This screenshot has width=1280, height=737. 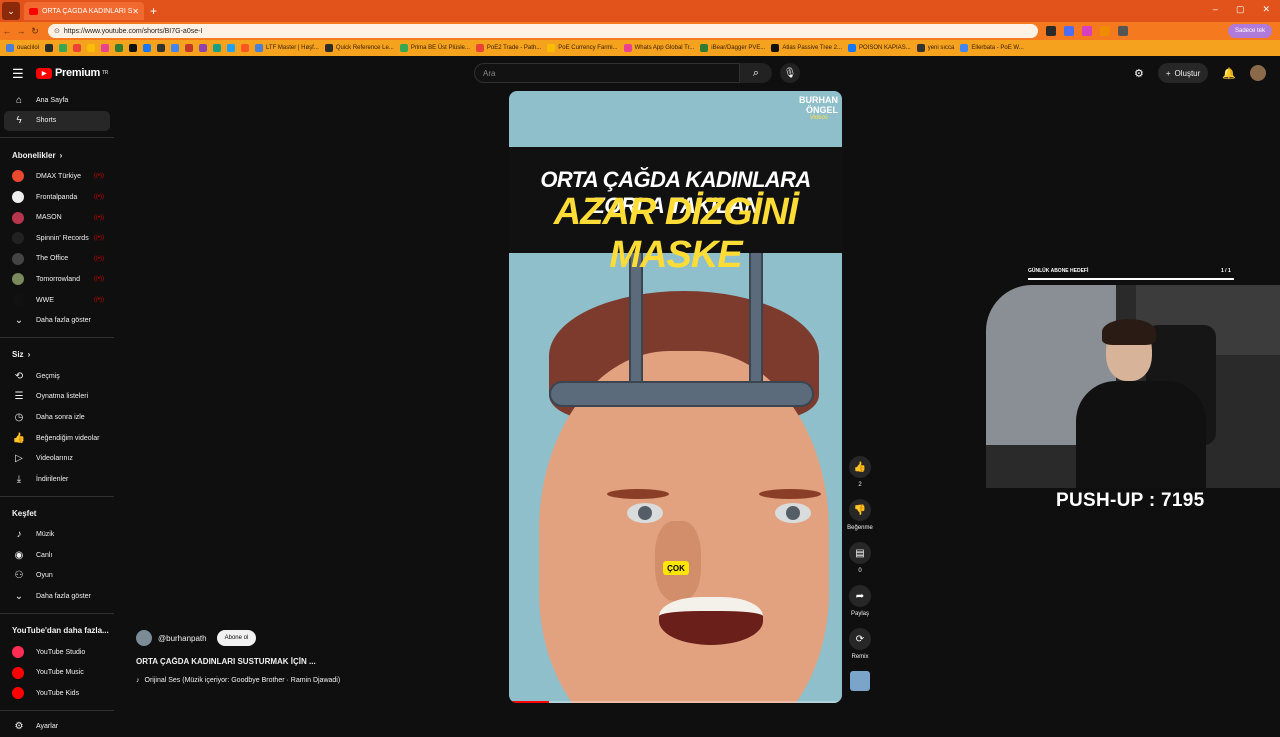 What do you see at coordinates (59, 100) in the screenshot?
I see `sidebar-item-home: ⌂ Ana Sayfa` at bounding box center [59, 100].